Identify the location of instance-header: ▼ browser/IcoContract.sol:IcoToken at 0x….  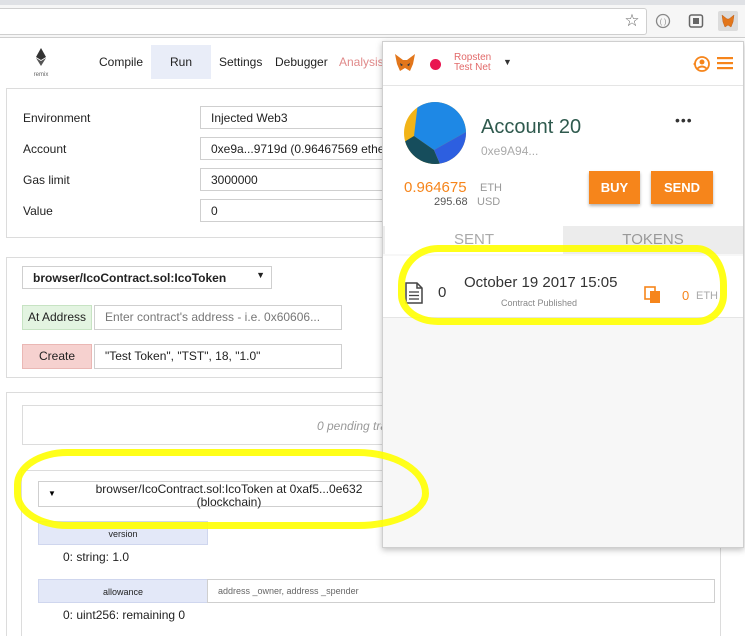
(218, 495).